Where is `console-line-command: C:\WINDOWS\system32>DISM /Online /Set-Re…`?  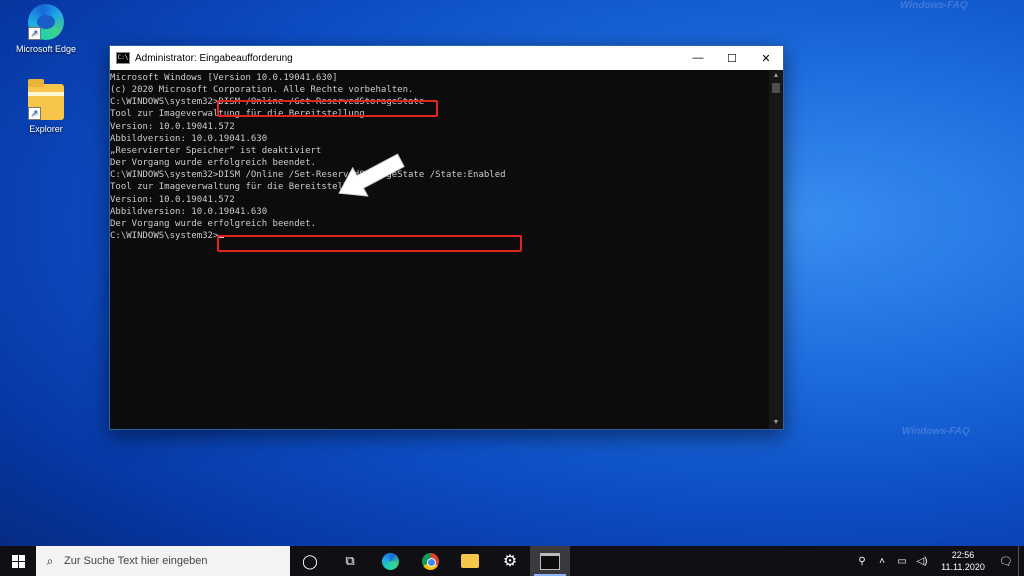 console-line-command: C:\WINDOWS\system32>DISM /Online /Set-Re… is located at coordinates (308, 175).